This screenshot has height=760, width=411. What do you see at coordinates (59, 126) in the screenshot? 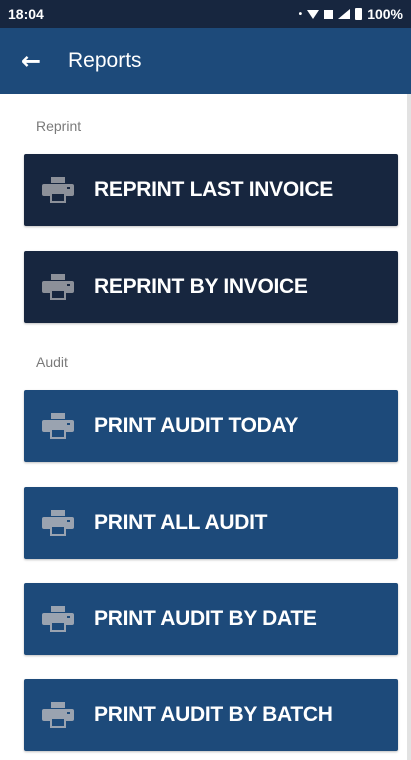
I see `section-label-reprint: Reprint` at bounding box center [59, 126].